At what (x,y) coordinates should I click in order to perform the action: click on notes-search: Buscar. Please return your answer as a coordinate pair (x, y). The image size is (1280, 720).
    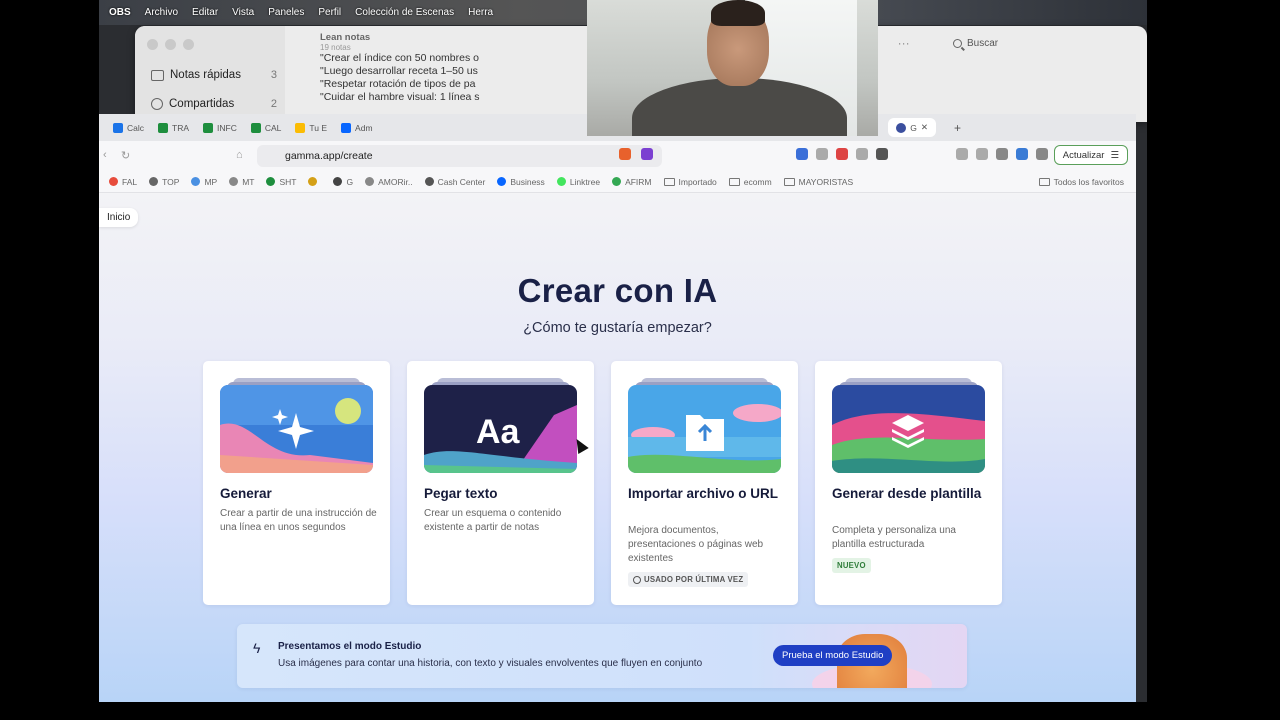
    Looking at the image, I should click on (975, 43).